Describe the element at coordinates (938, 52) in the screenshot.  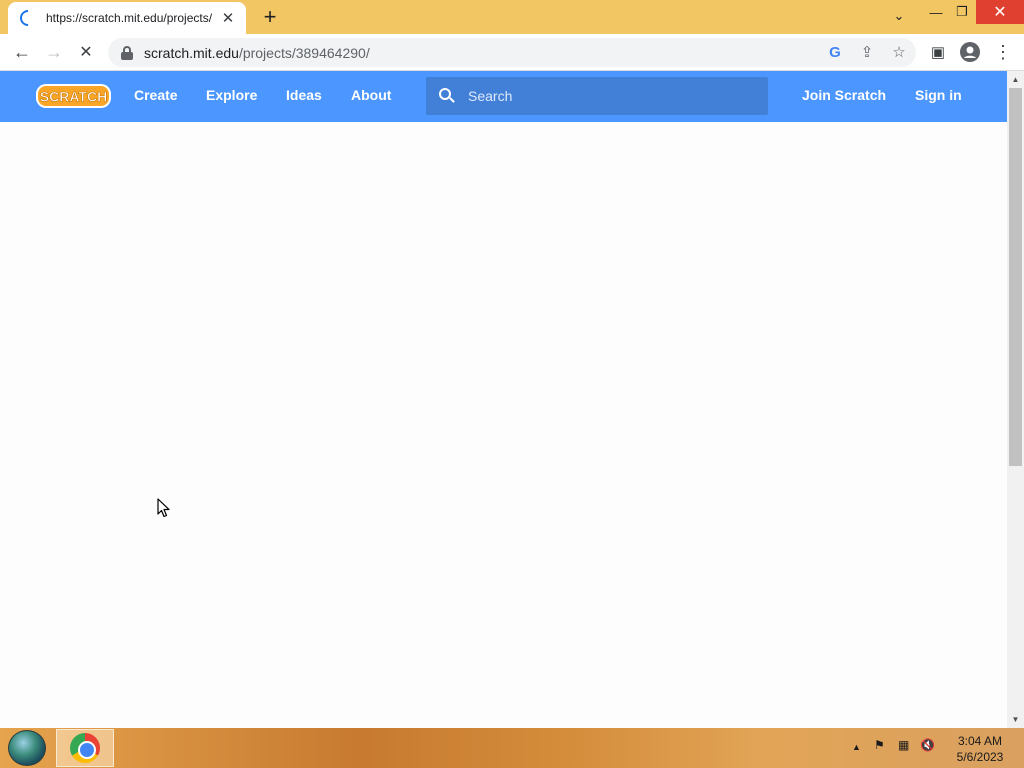
I see `side-panel-icon: ▣` at that location.